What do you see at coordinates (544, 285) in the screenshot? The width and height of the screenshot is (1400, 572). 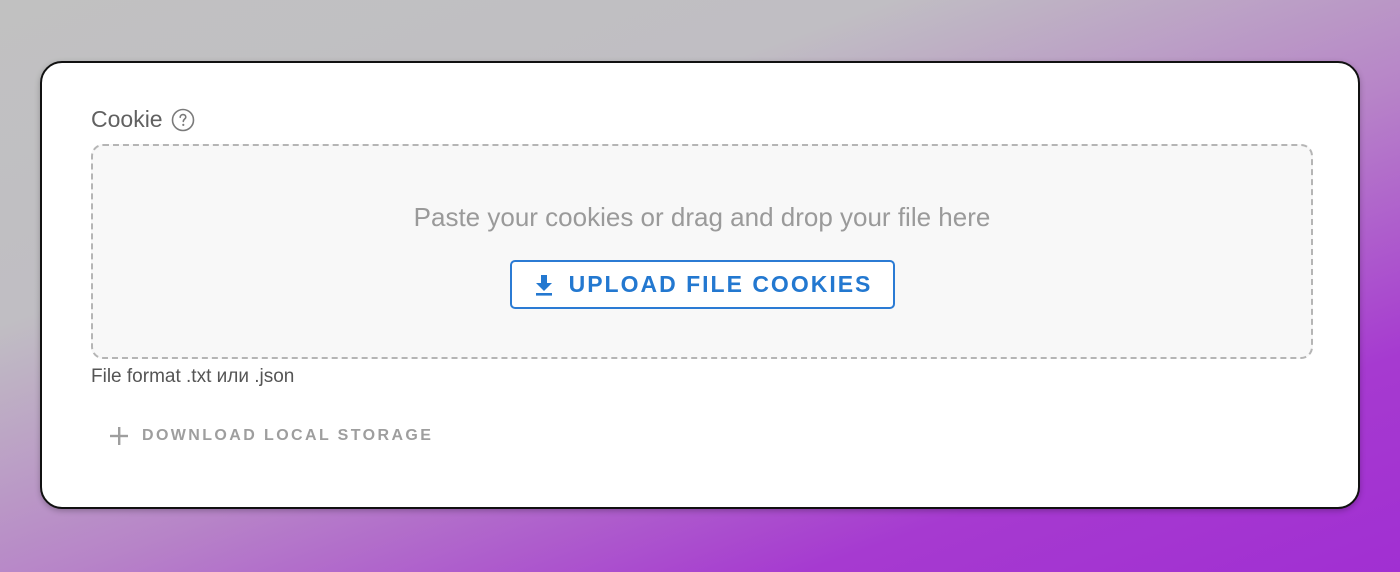 I see `download-icon` at bounding box center [544, 285].